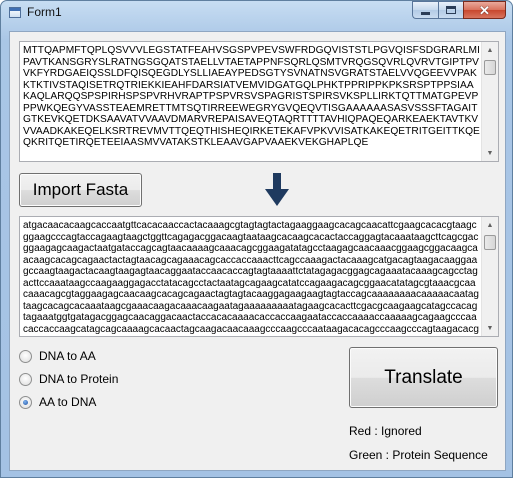 The image size is (513, 478). Describe the element at coordinates (489, 101) in the screenshot. I see `protein-textbox-scrollbar: ▲ ▼` at that location.